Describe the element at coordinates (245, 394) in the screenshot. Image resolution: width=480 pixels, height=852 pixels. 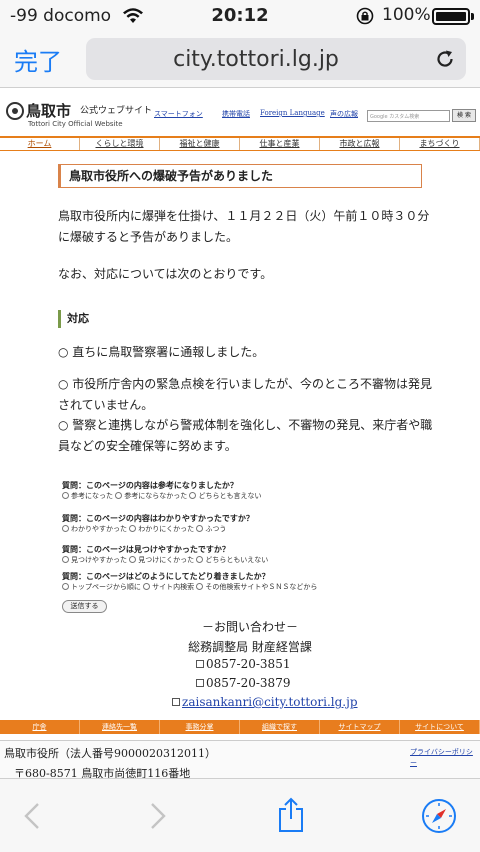
I see `response-item: ○ 市役所庁舎内の緊急点検を行いましたが、今のところ不審物は発見されていません。` at that location.